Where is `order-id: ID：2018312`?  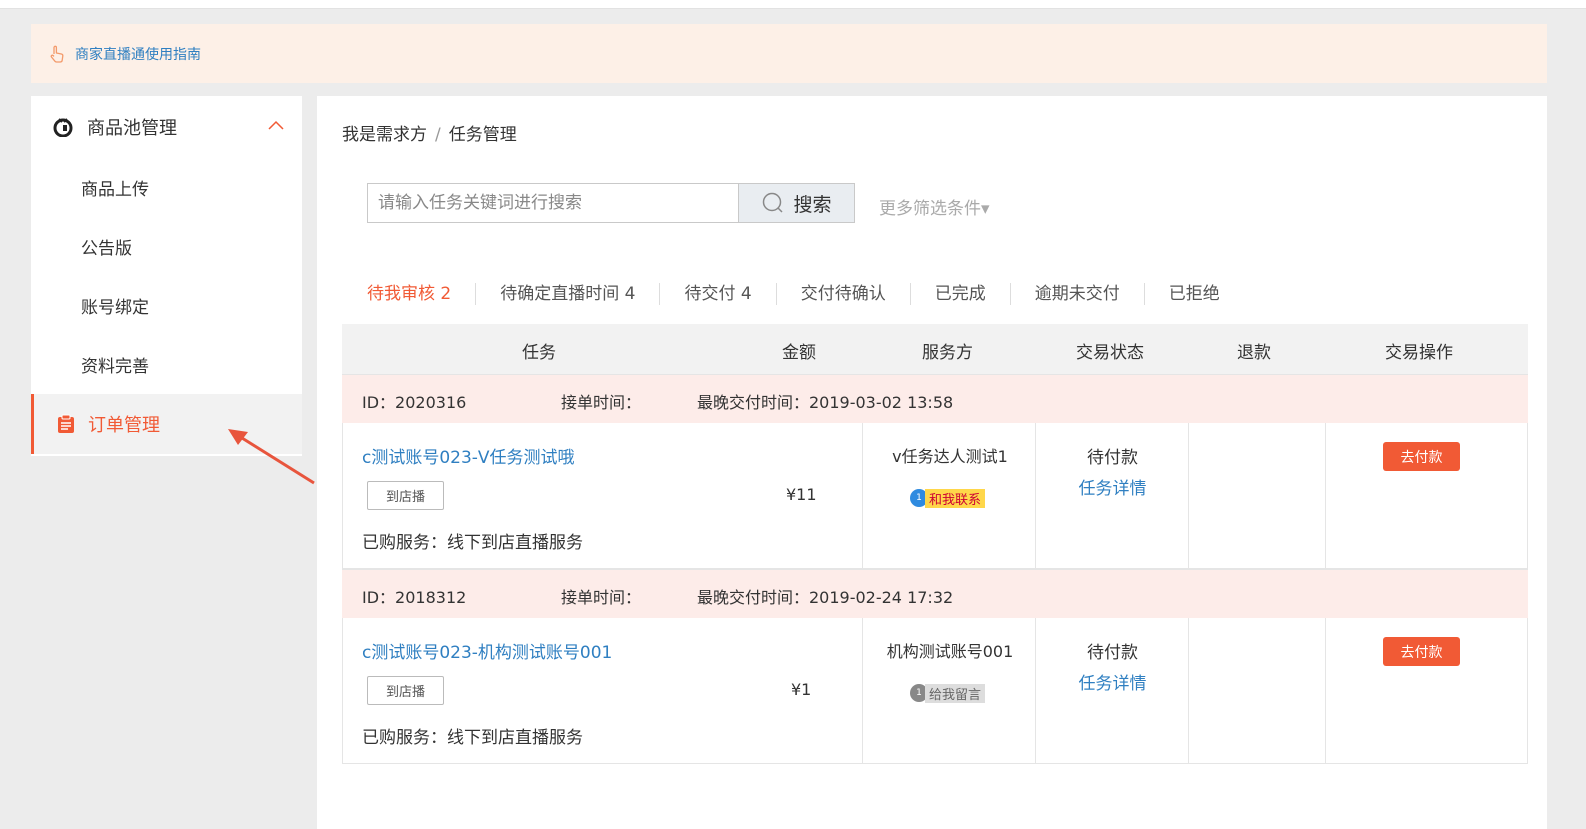 order-id: ID：2018312 is located at coordinates (414, 597).